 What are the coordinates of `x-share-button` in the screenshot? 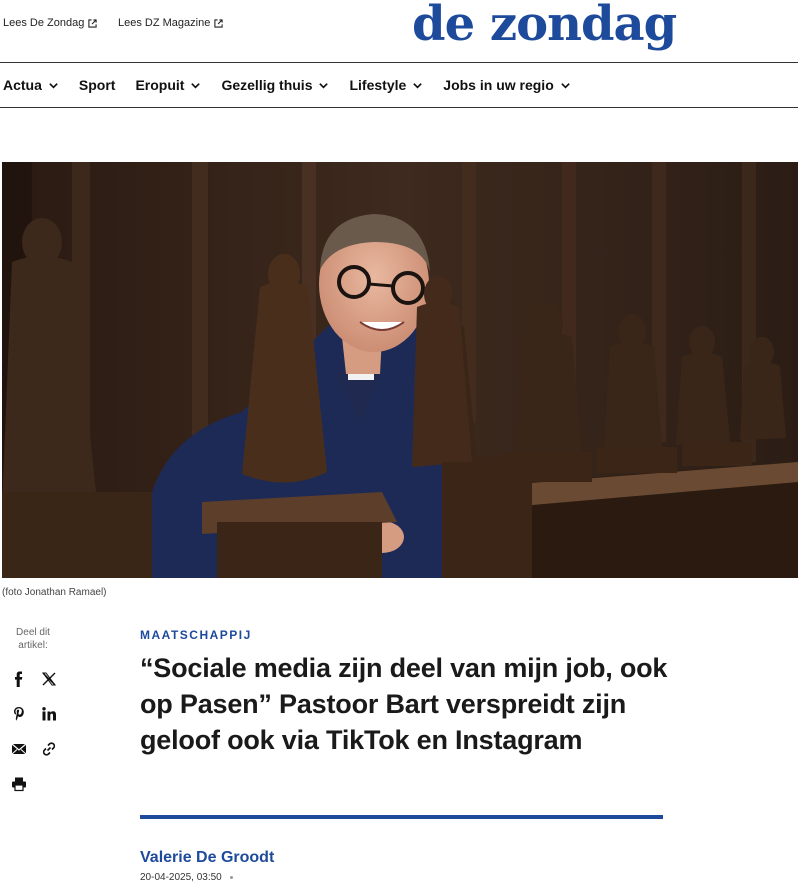 It's located at (49, 679).